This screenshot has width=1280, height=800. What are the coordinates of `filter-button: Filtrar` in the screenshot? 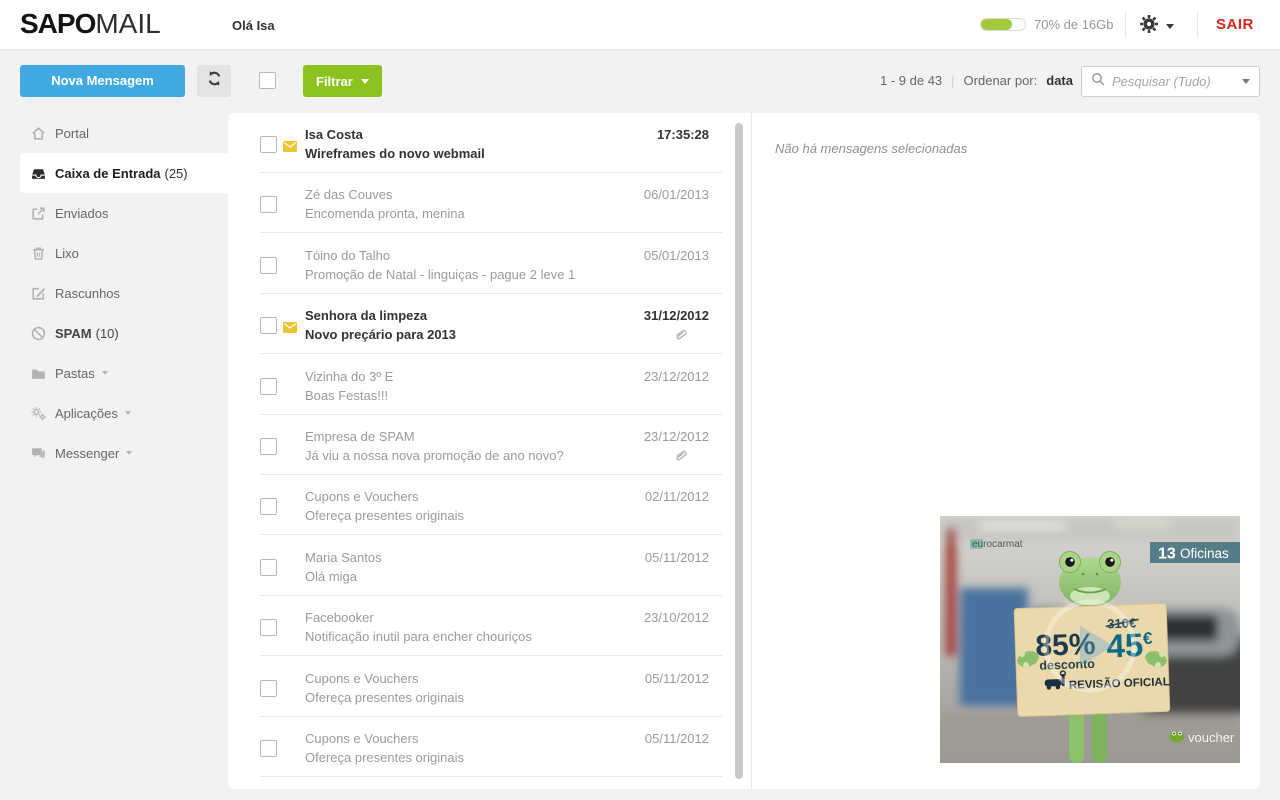 It's located at (342, 81).